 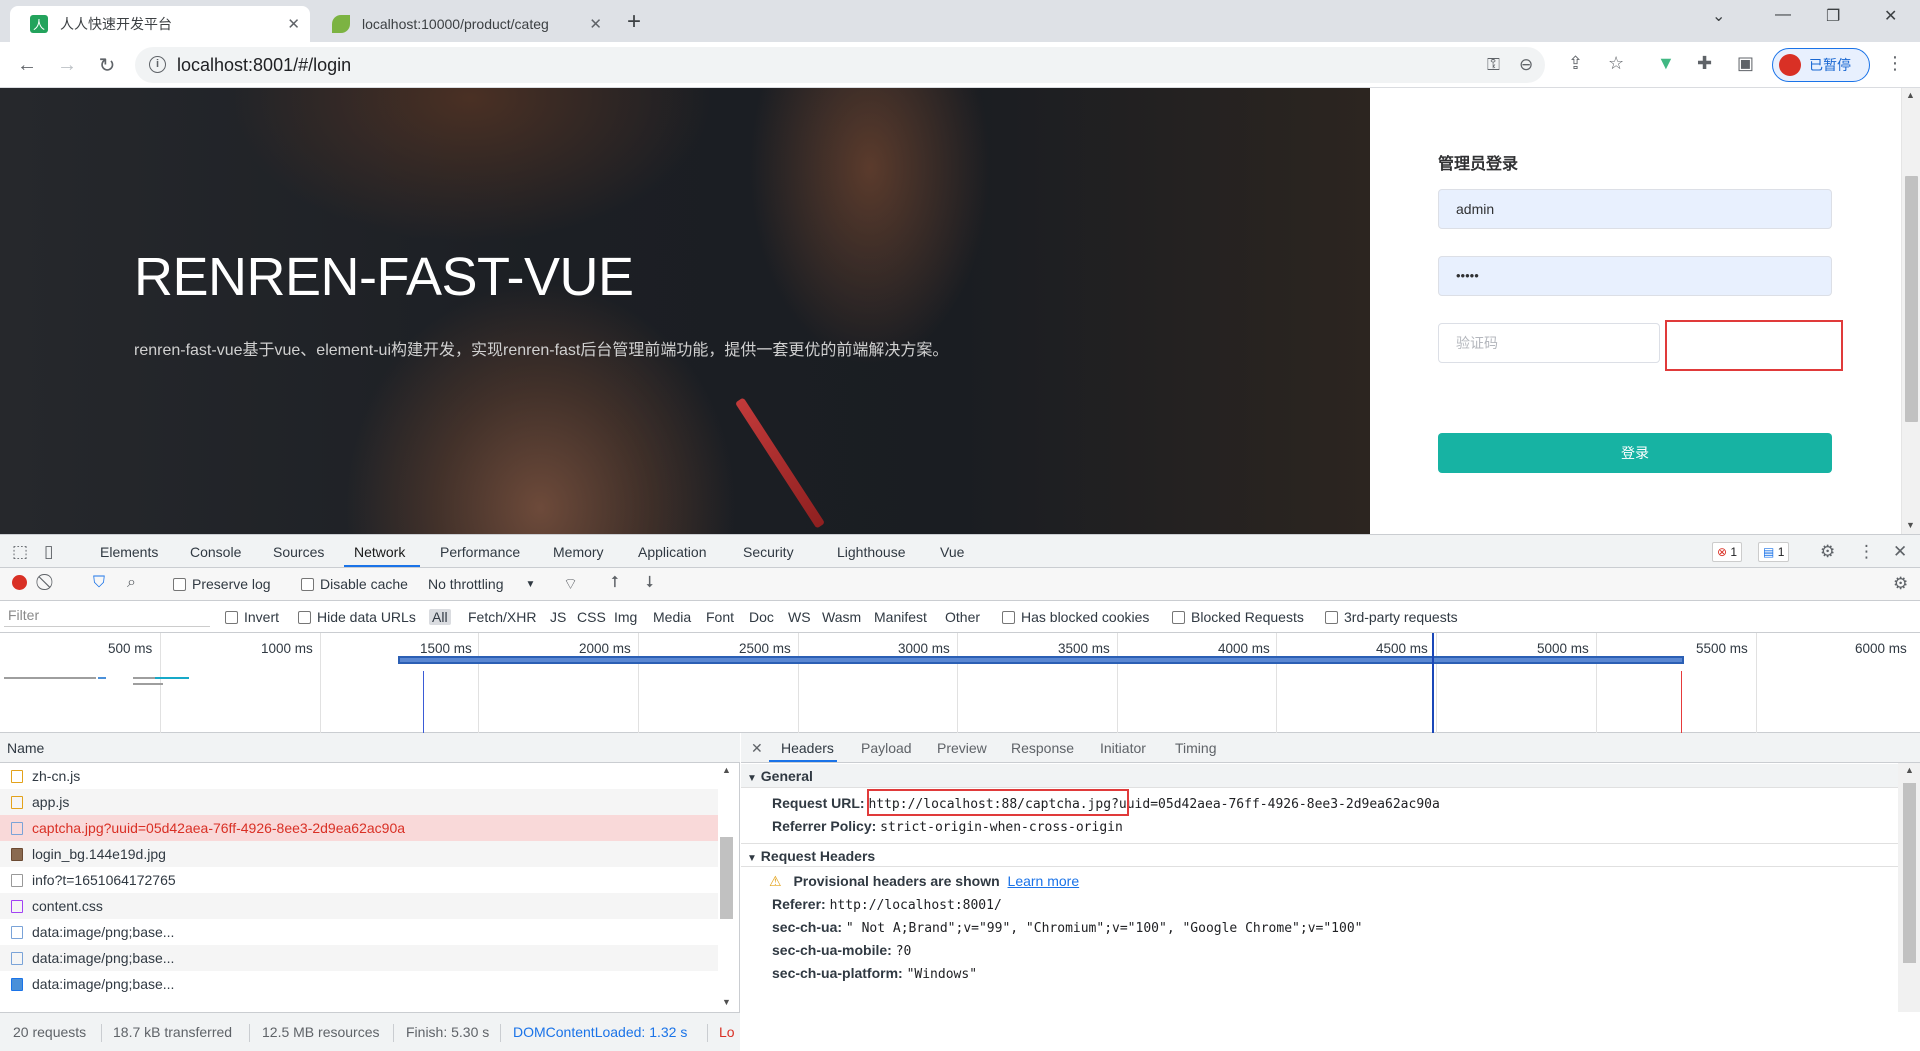 What do you see at coordinates (157, 64) in the screenshot?
I see `site-info-icon: i` at bounding box center [157, 64].